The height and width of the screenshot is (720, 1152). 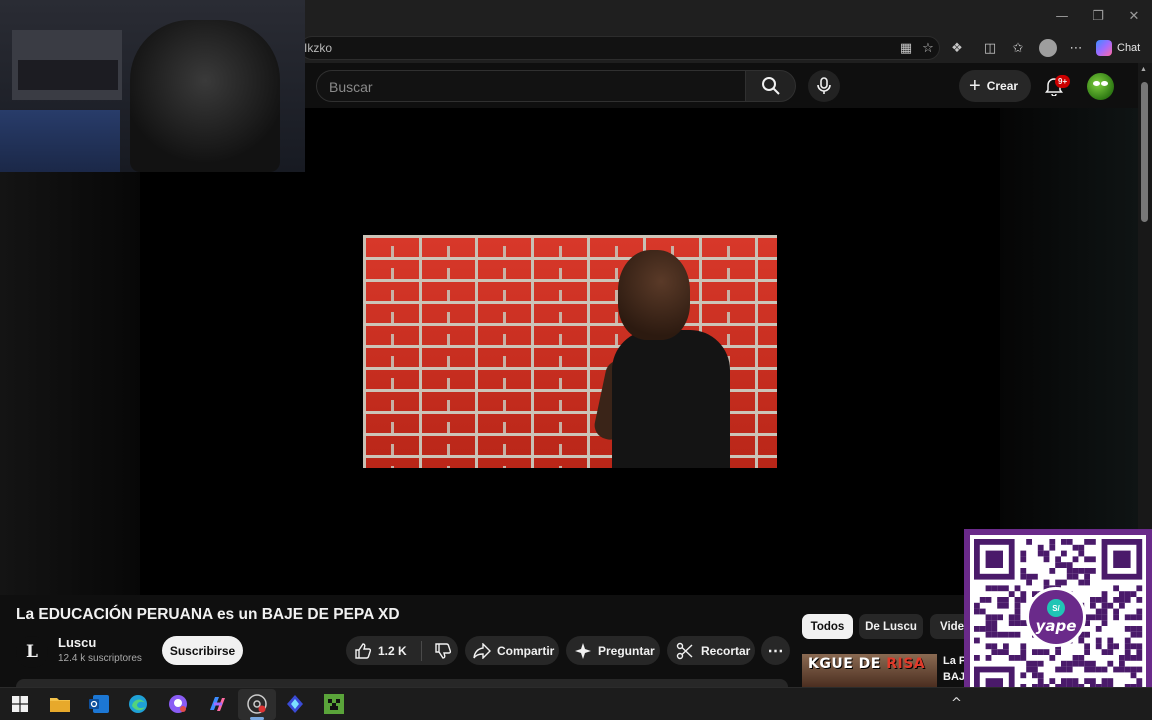 What do you see at coordinates (824, 86) in the screenshot?
I see `voice-search-button` at bounding box center [824, 86].